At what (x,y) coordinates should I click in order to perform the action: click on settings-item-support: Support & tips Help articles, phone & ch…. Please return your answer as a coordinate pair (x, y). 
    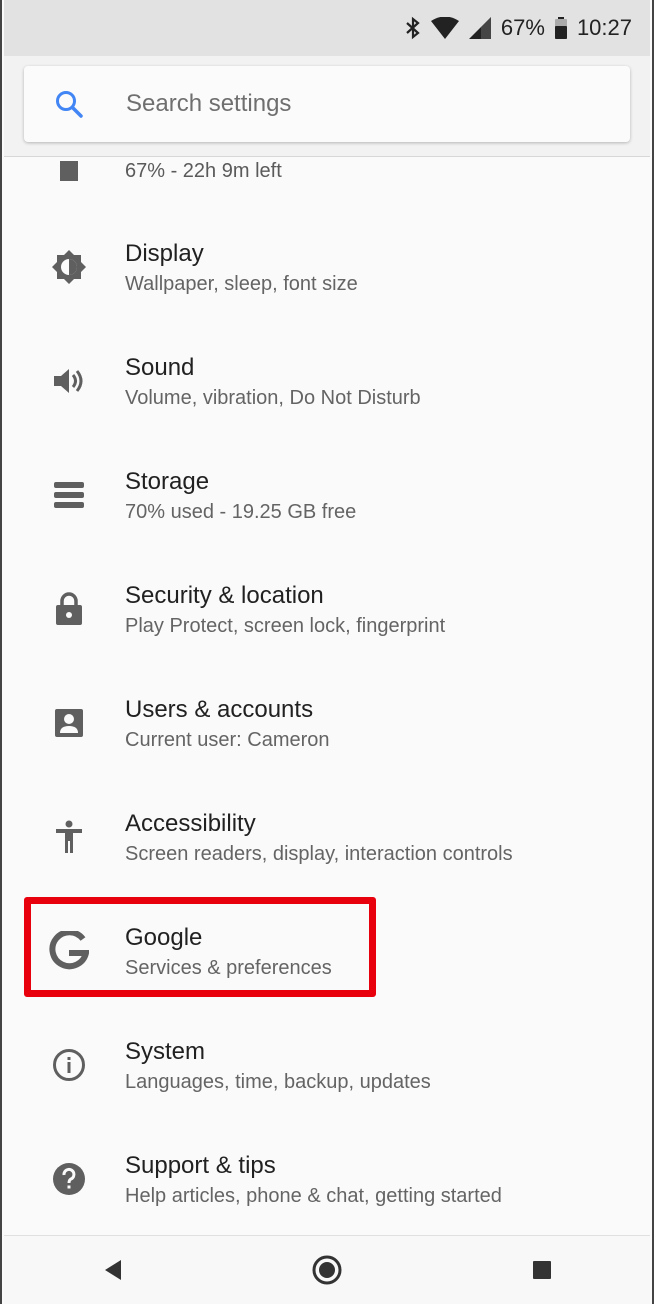
    Looking at the image, I should click on (327, 1194).